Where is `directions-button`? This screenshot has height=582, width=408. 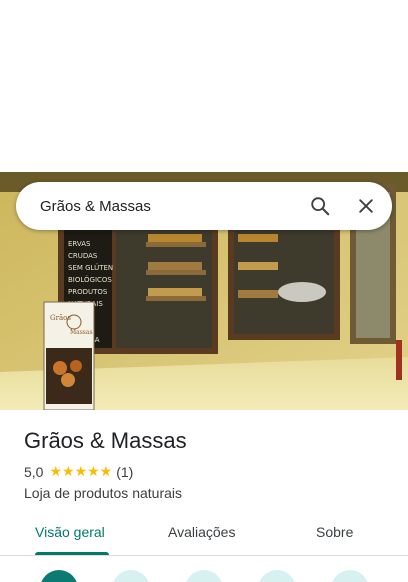 directions-button is located at coordinates (59, 576).